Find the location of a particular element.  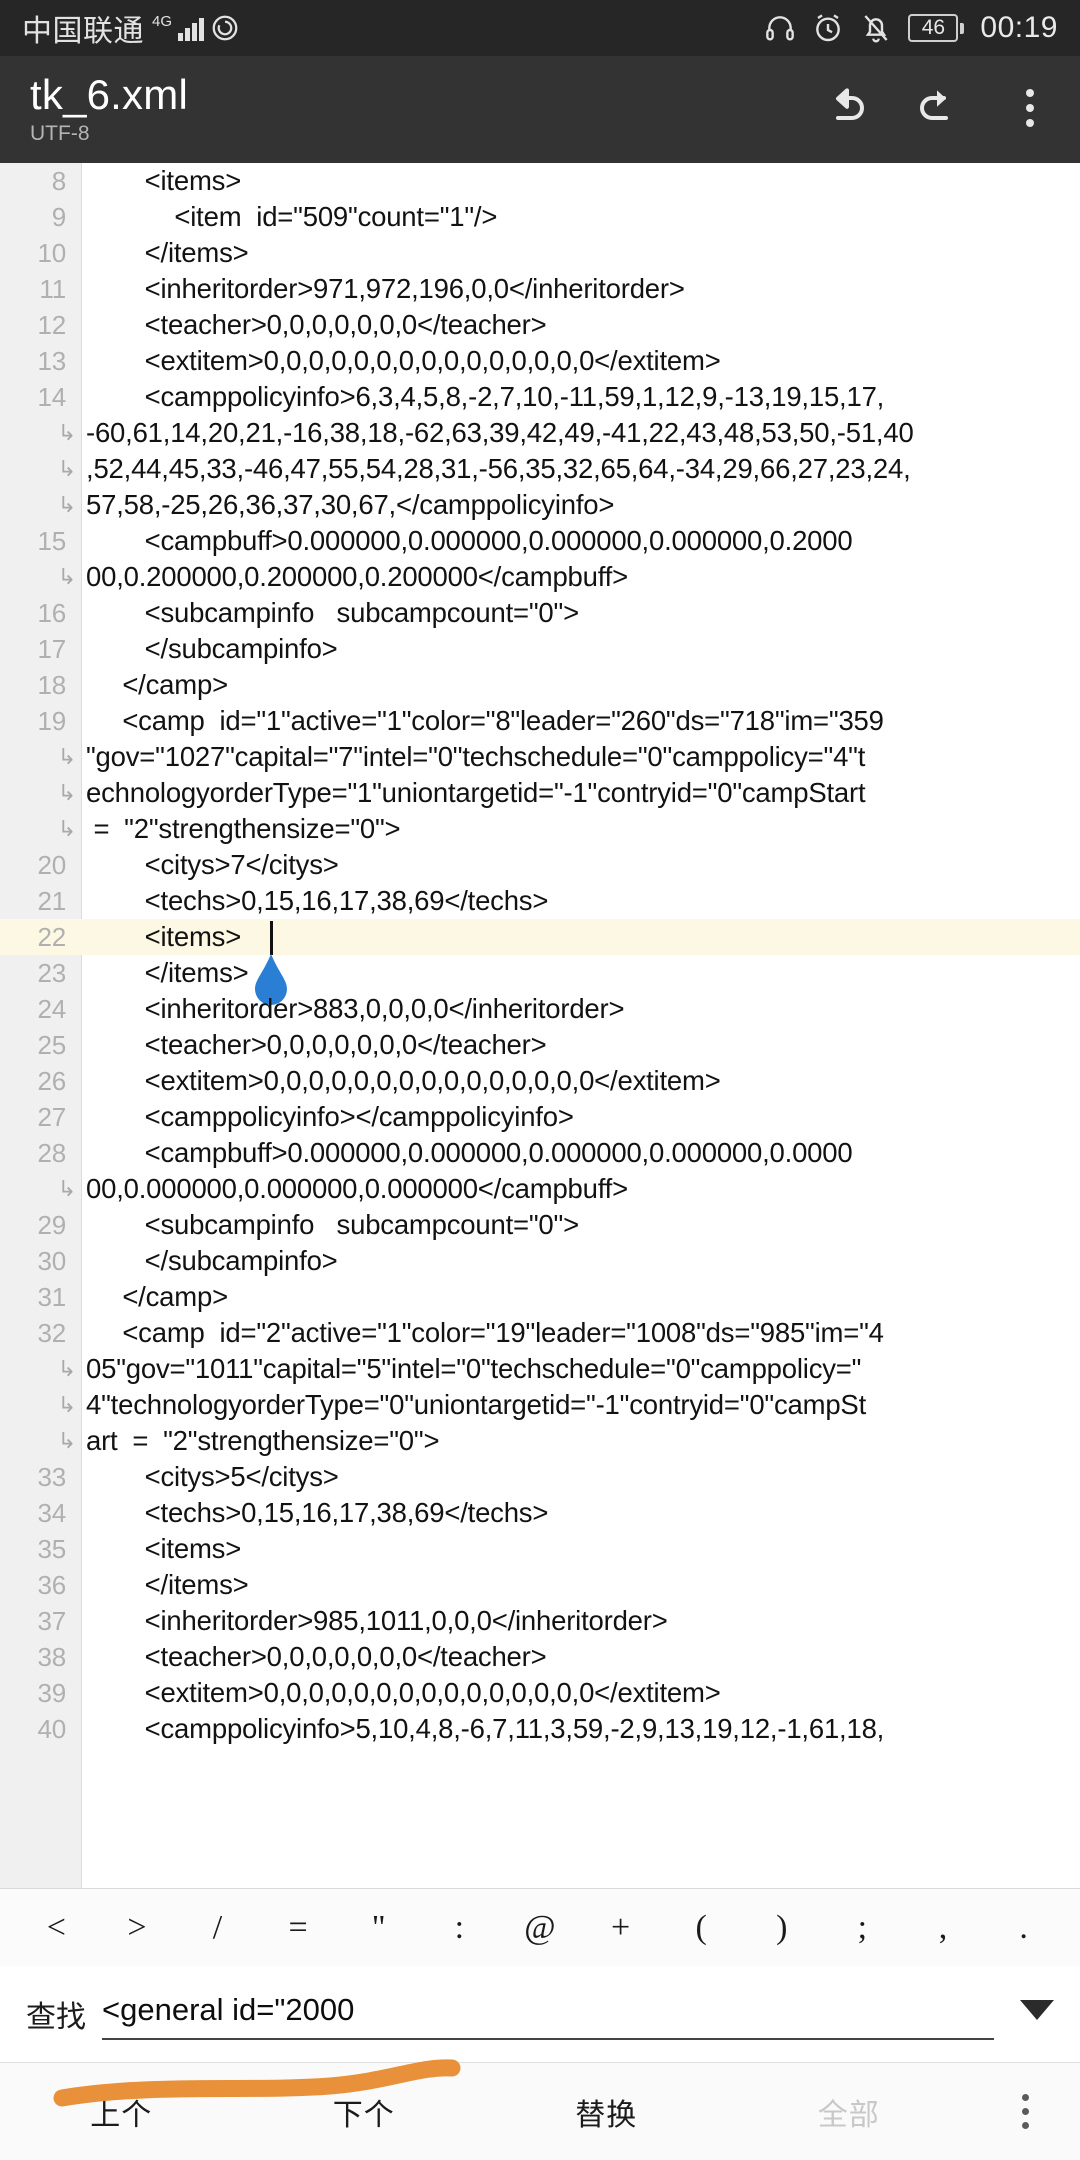

app-bar: tk_6.xml UTF-8 is located at coordinates (540, 109).